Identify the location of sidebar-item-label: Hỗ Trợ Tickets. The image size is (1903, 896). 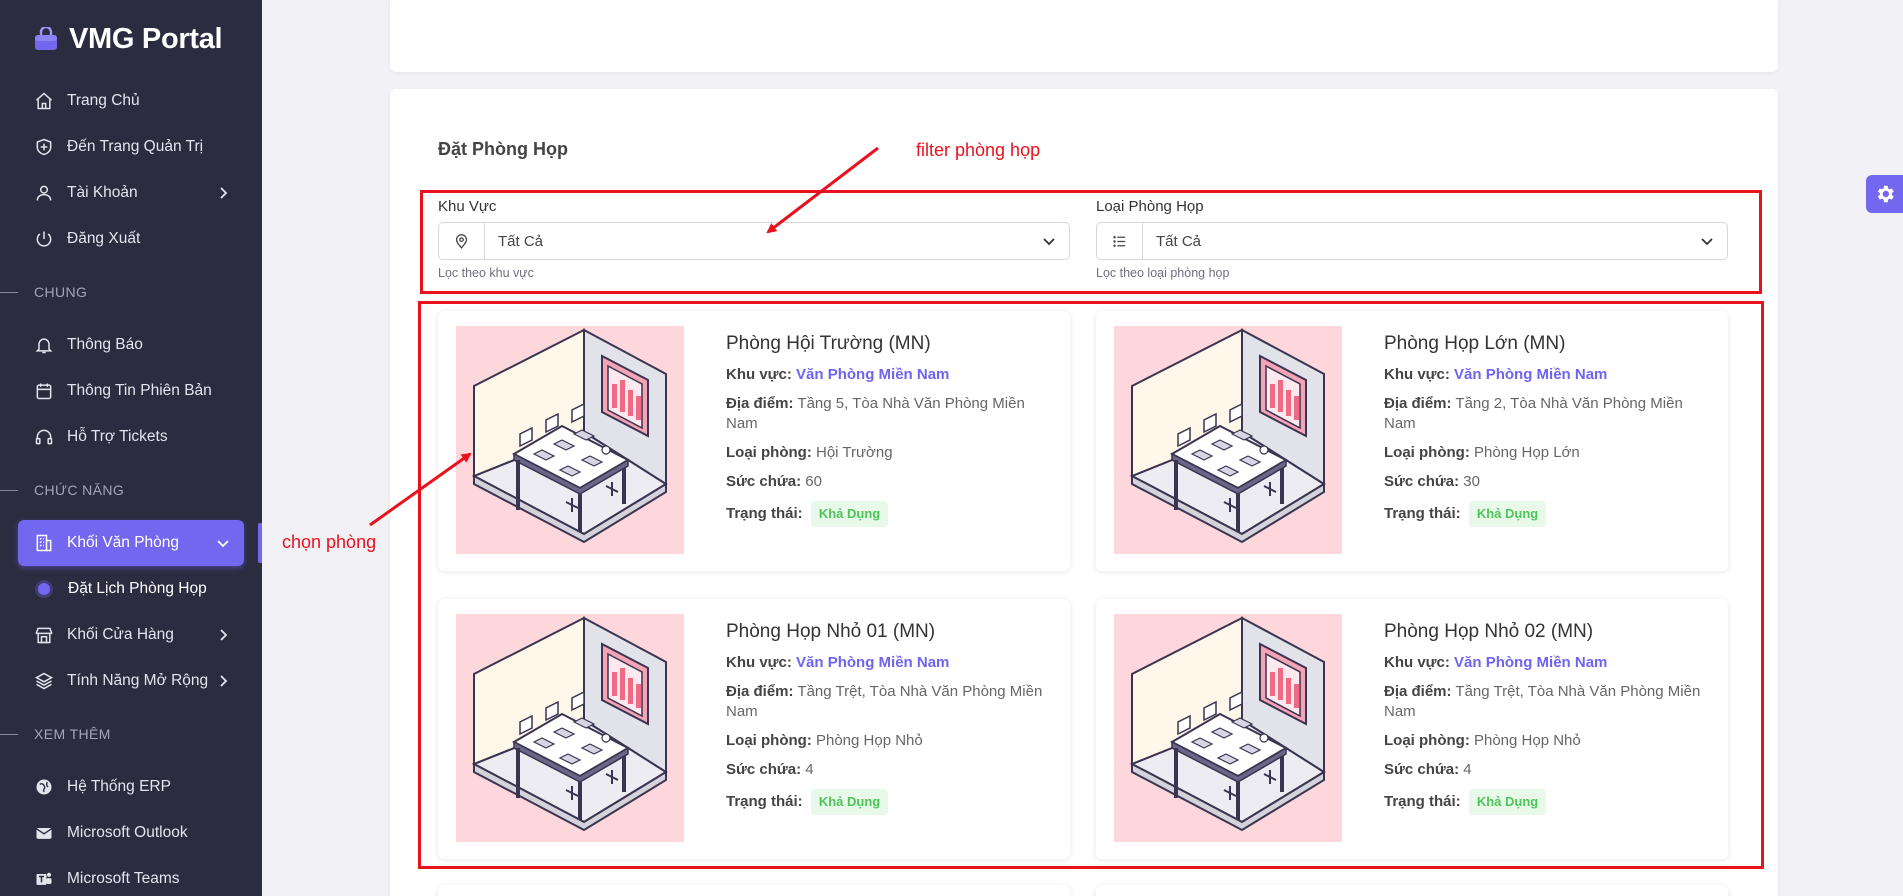
(117, 436).